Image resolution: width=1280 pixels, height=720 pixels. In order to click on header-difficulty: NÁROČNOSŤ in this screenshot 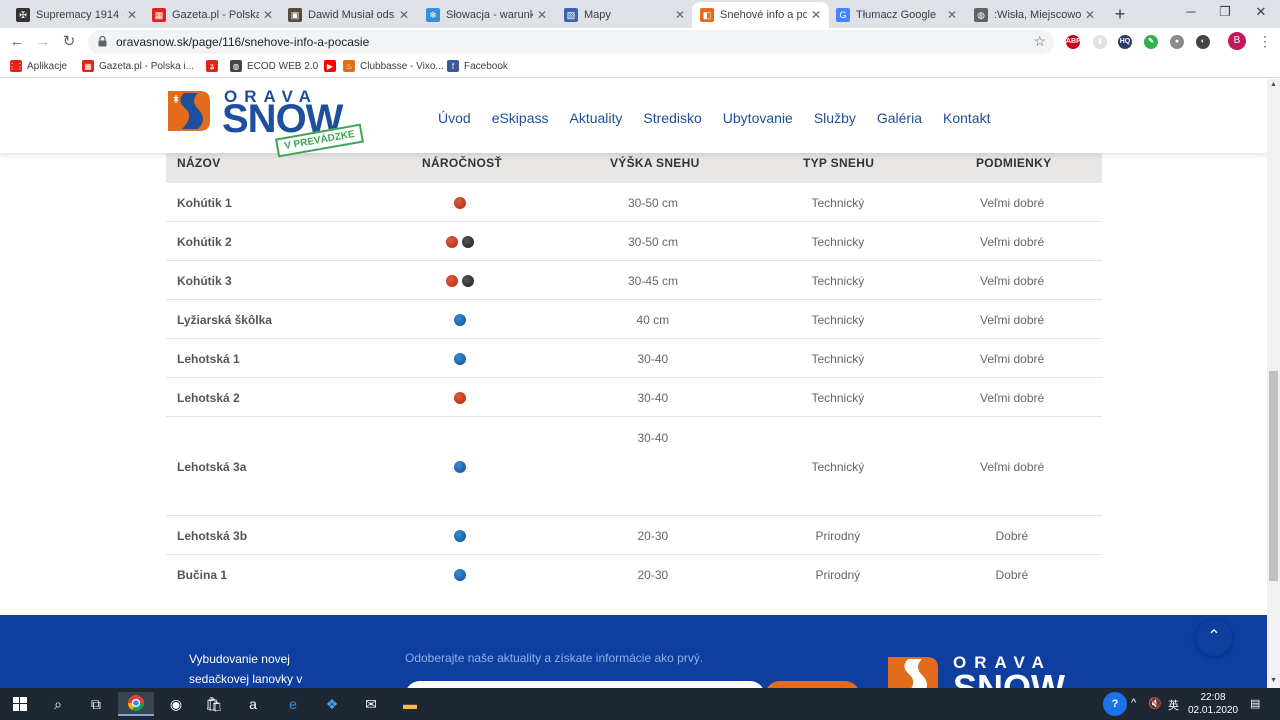, I will do `click(462, 163)`.